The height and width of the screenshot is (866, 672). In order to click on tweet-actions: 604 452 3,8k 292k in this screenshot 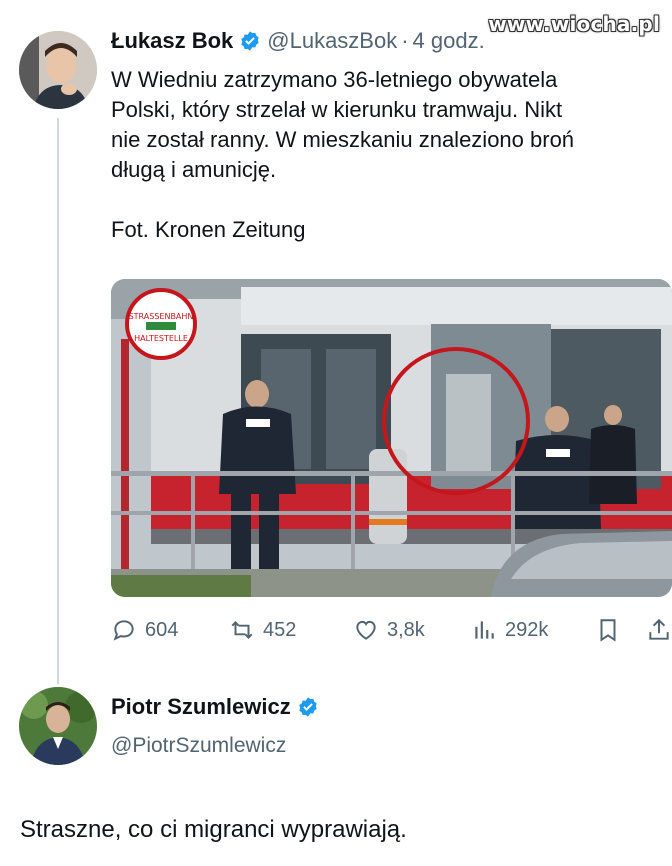, I will do `click(391, 630)`.